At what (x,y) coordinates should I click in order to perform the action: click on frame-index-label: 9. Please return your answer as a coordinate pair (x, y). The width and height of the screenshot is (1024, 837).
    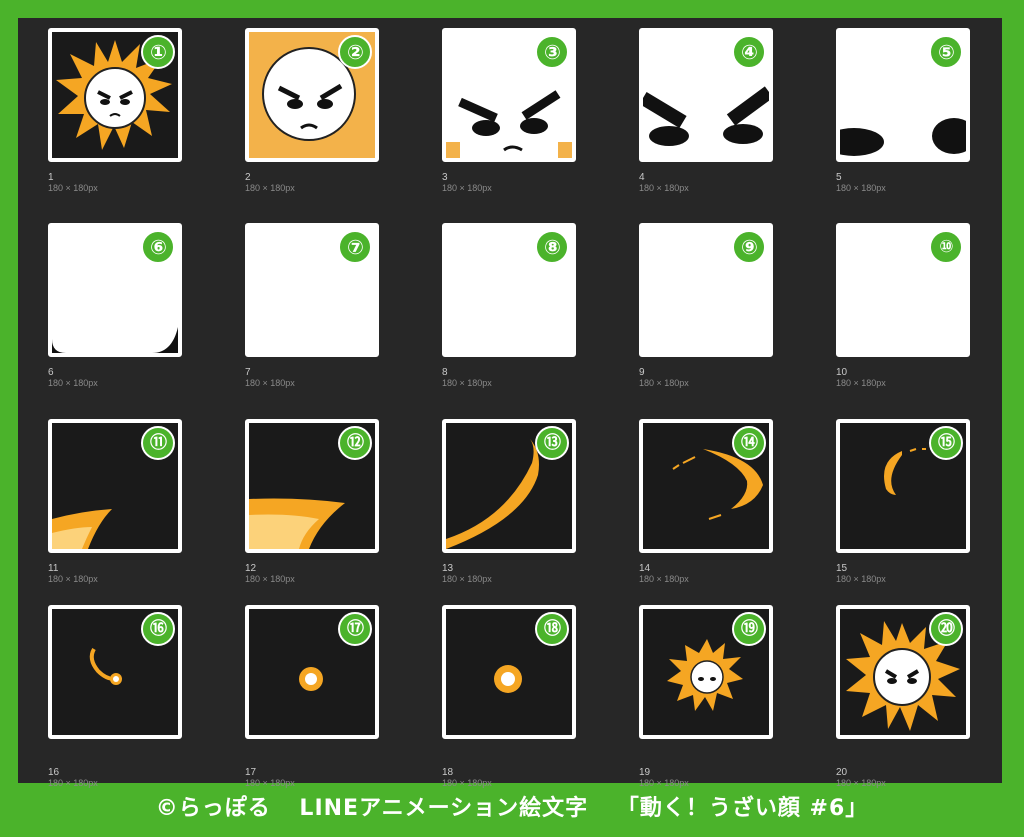
    Looking at the image, I should click on (642, 372).